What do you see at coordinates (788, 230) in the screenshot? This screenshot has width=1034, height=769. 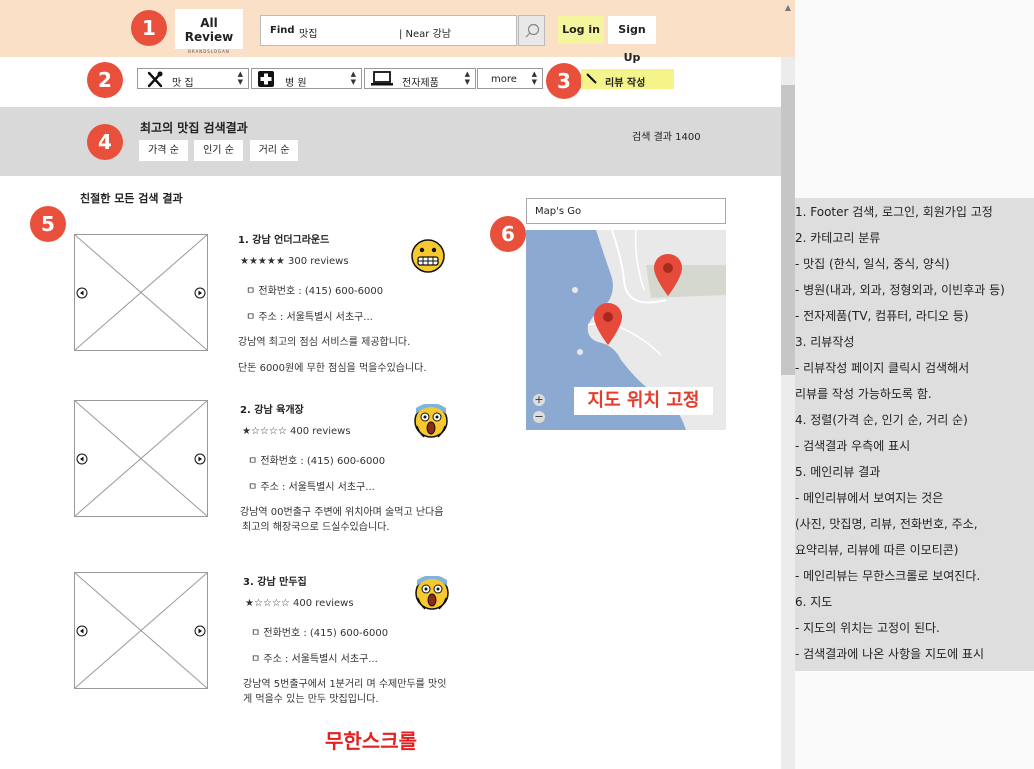 I see `scrollbar-thumb` at bounding box center [788, 230].